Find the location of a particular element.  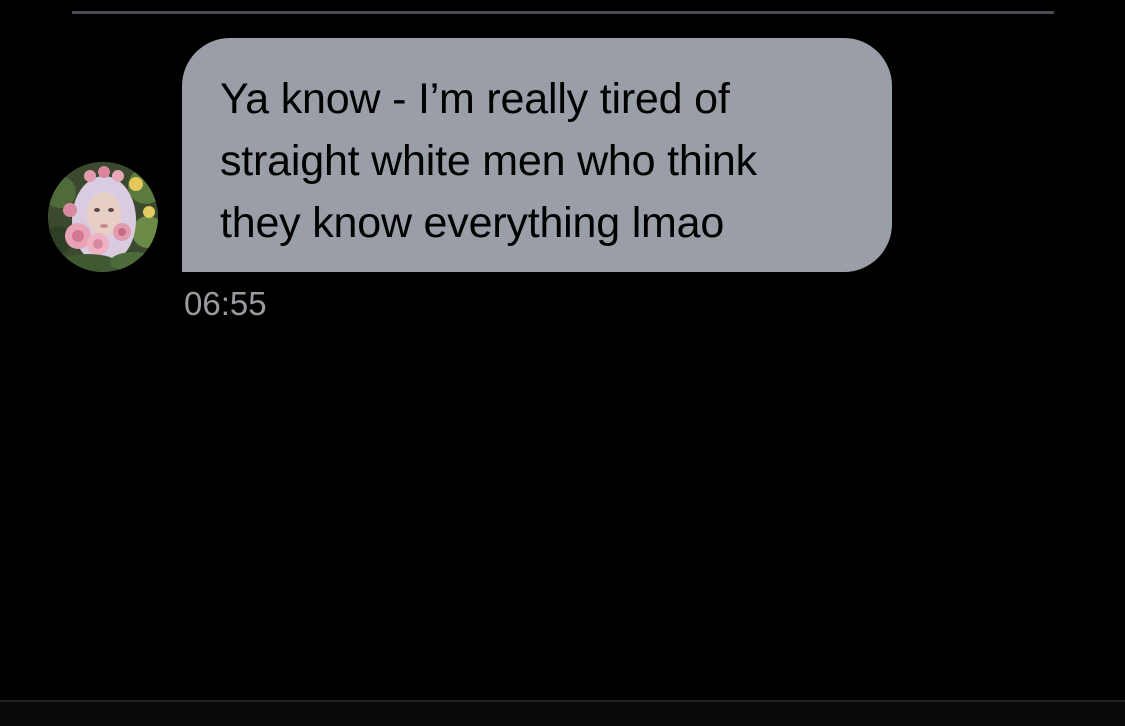

sender-avatar is located at coordinates (103, 217).